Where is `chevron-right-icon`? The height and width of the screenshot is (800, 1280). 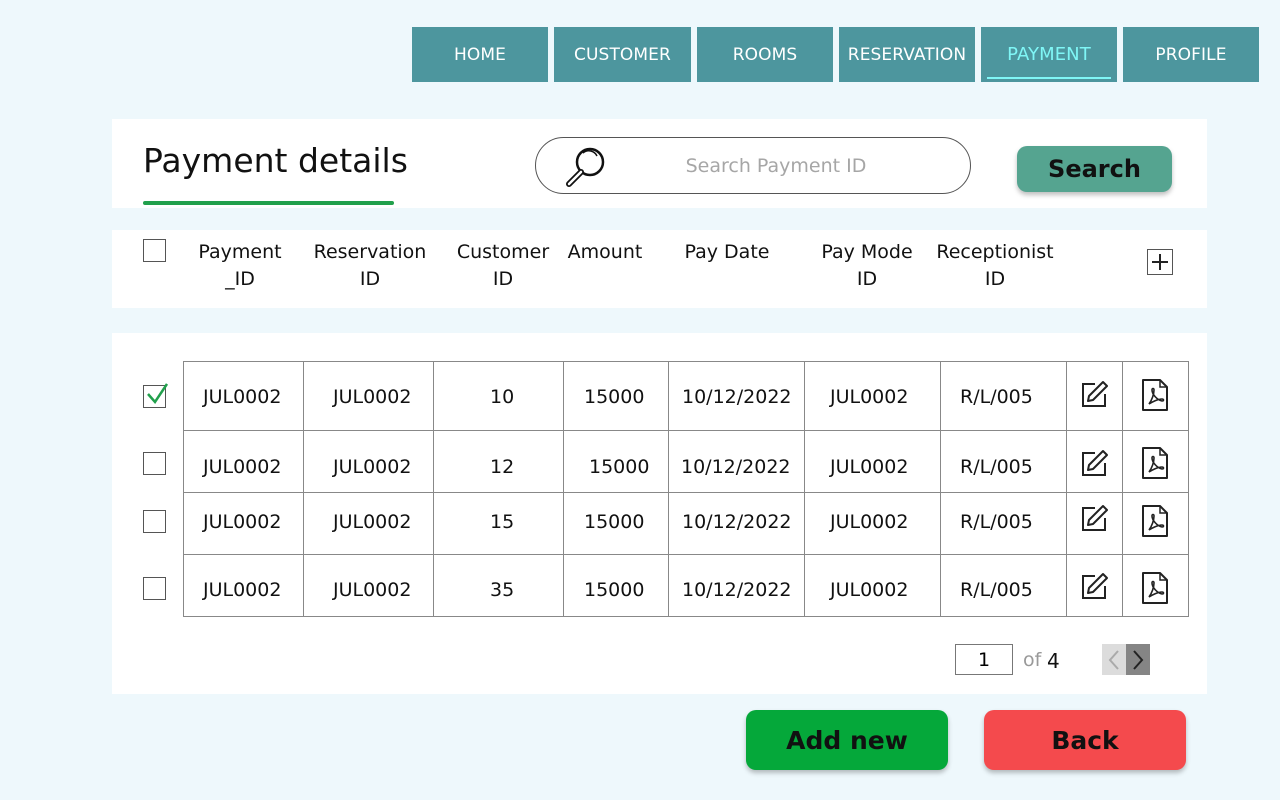
chevron-right-icon is located at coordinates (1138, 659).